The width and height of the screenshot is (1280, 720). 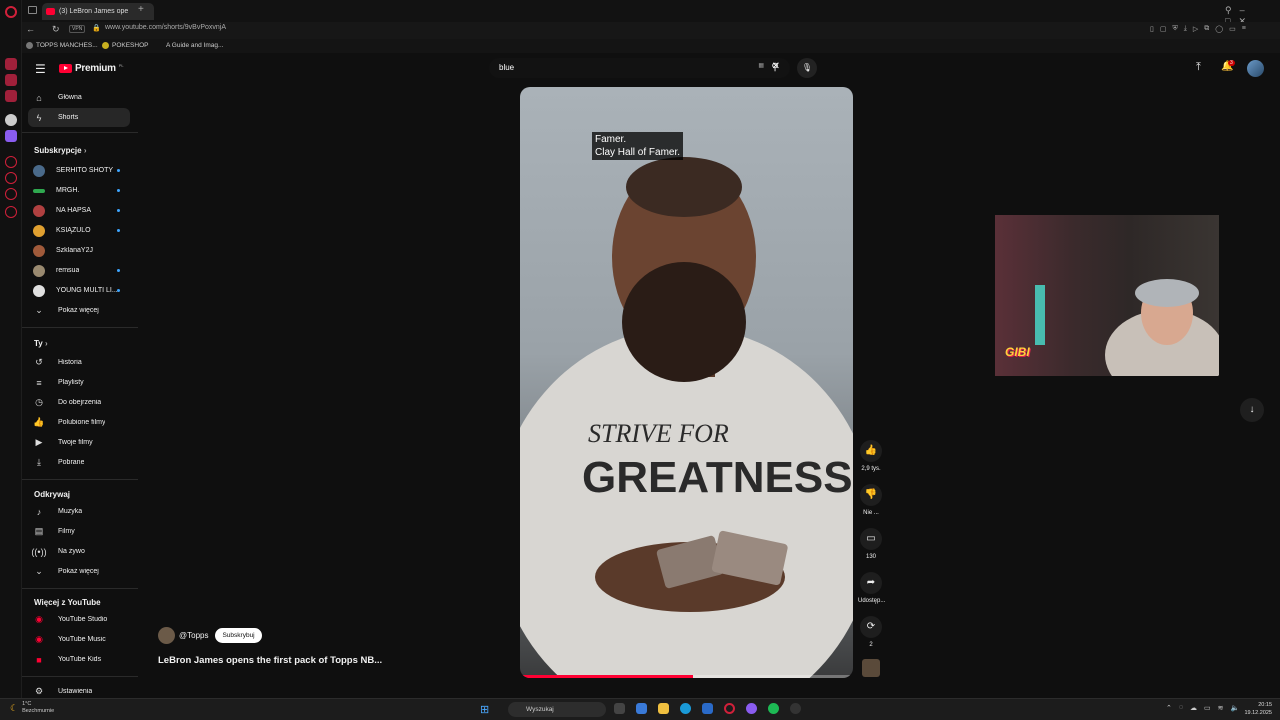 What do you see at coordinates (79, 117) in the screenshot?
I see `sidebar-item-shorts: ϟ Shorts` at bounding box center [79, 117].